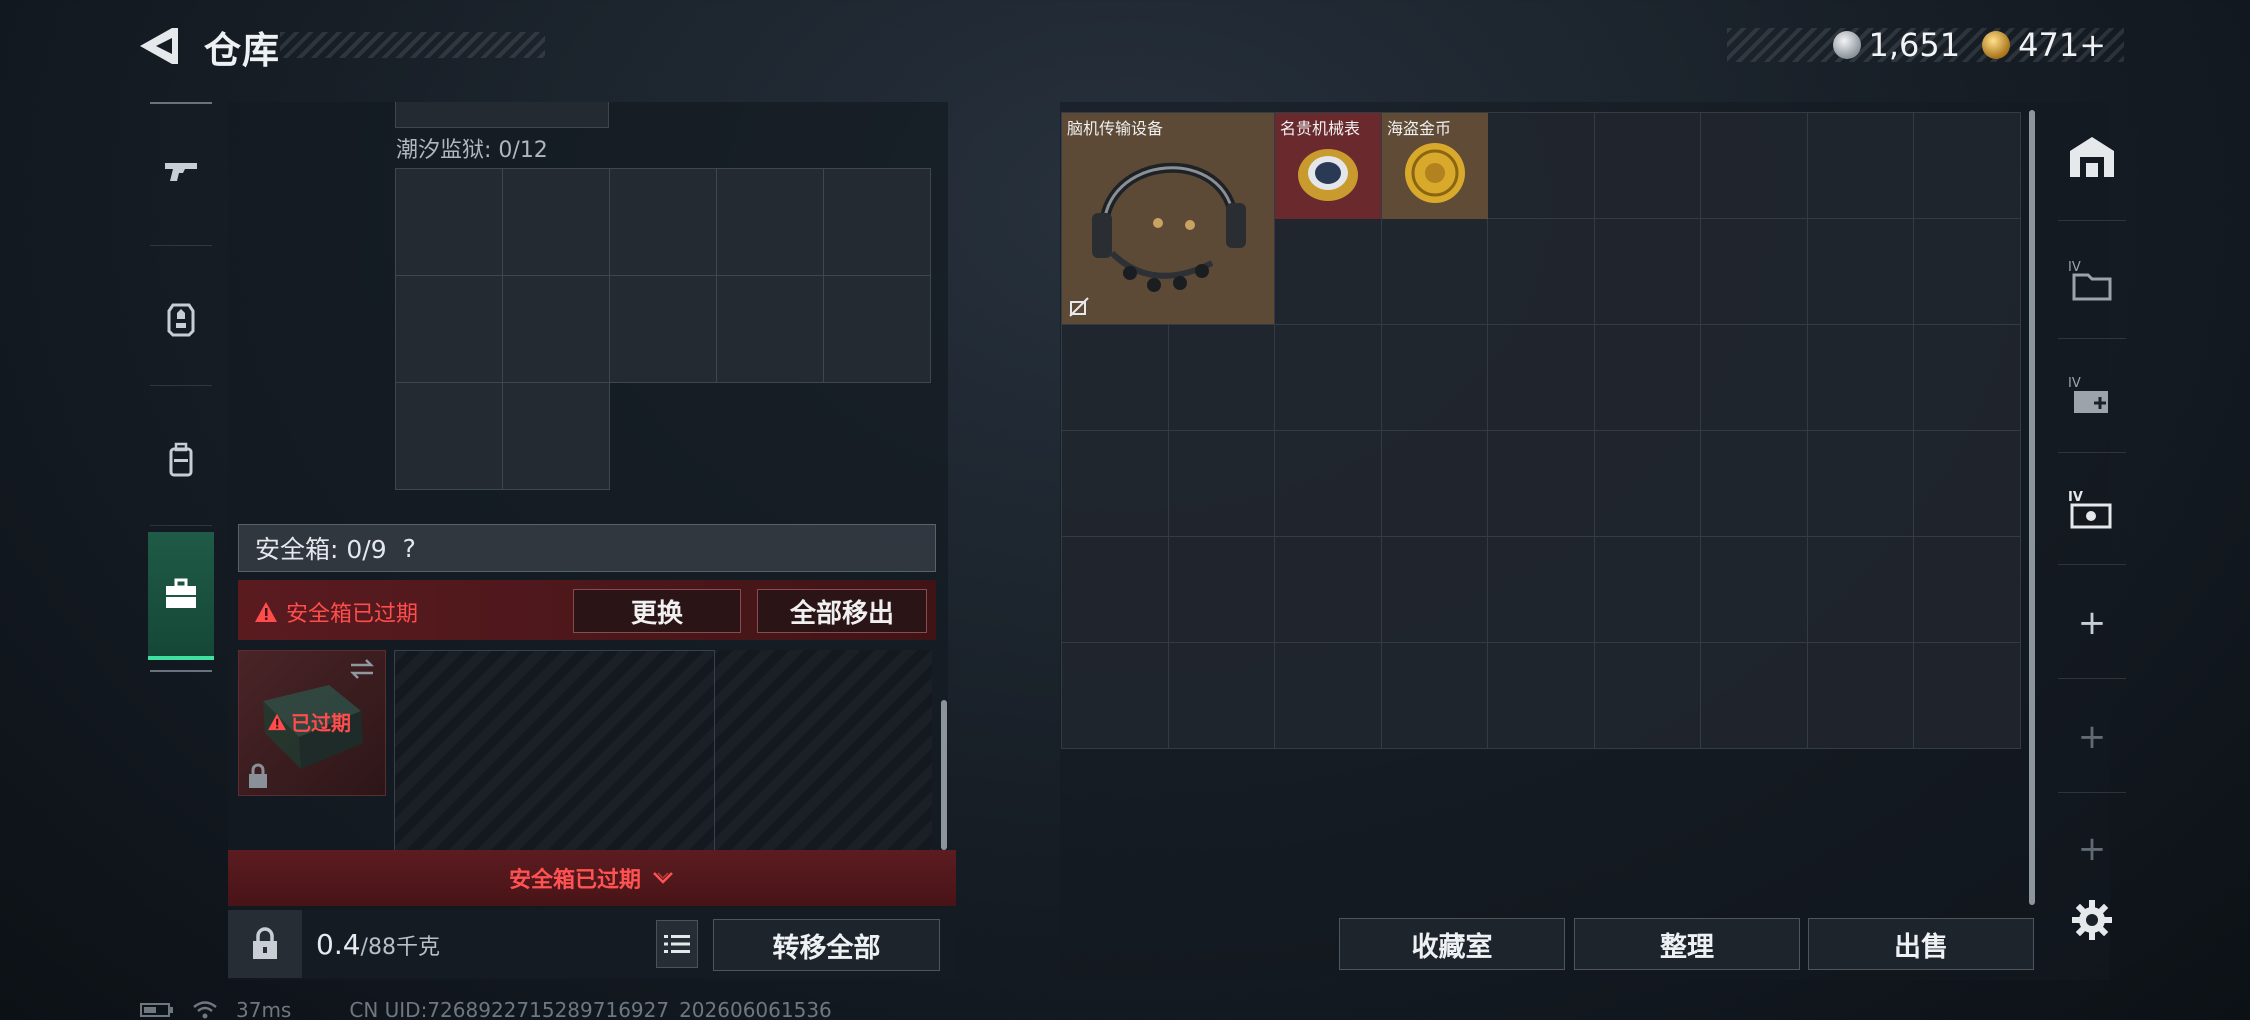  Describe the element at coordinates (842, 611) in the screenshot. I see `move-all-out-button: 全部移出` at that location.